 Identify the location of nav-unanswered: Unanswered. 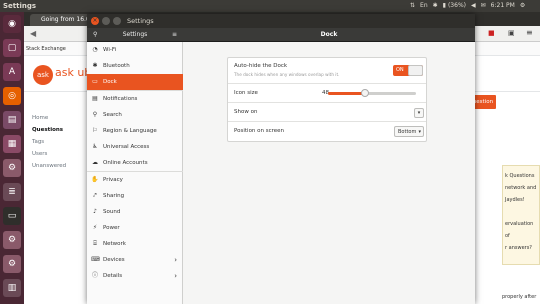
(49, 166).